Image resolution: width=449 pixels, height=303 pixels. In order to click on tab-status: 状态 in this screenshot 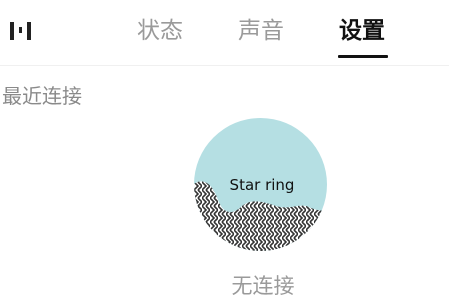, I will do `click(160, 31)`.